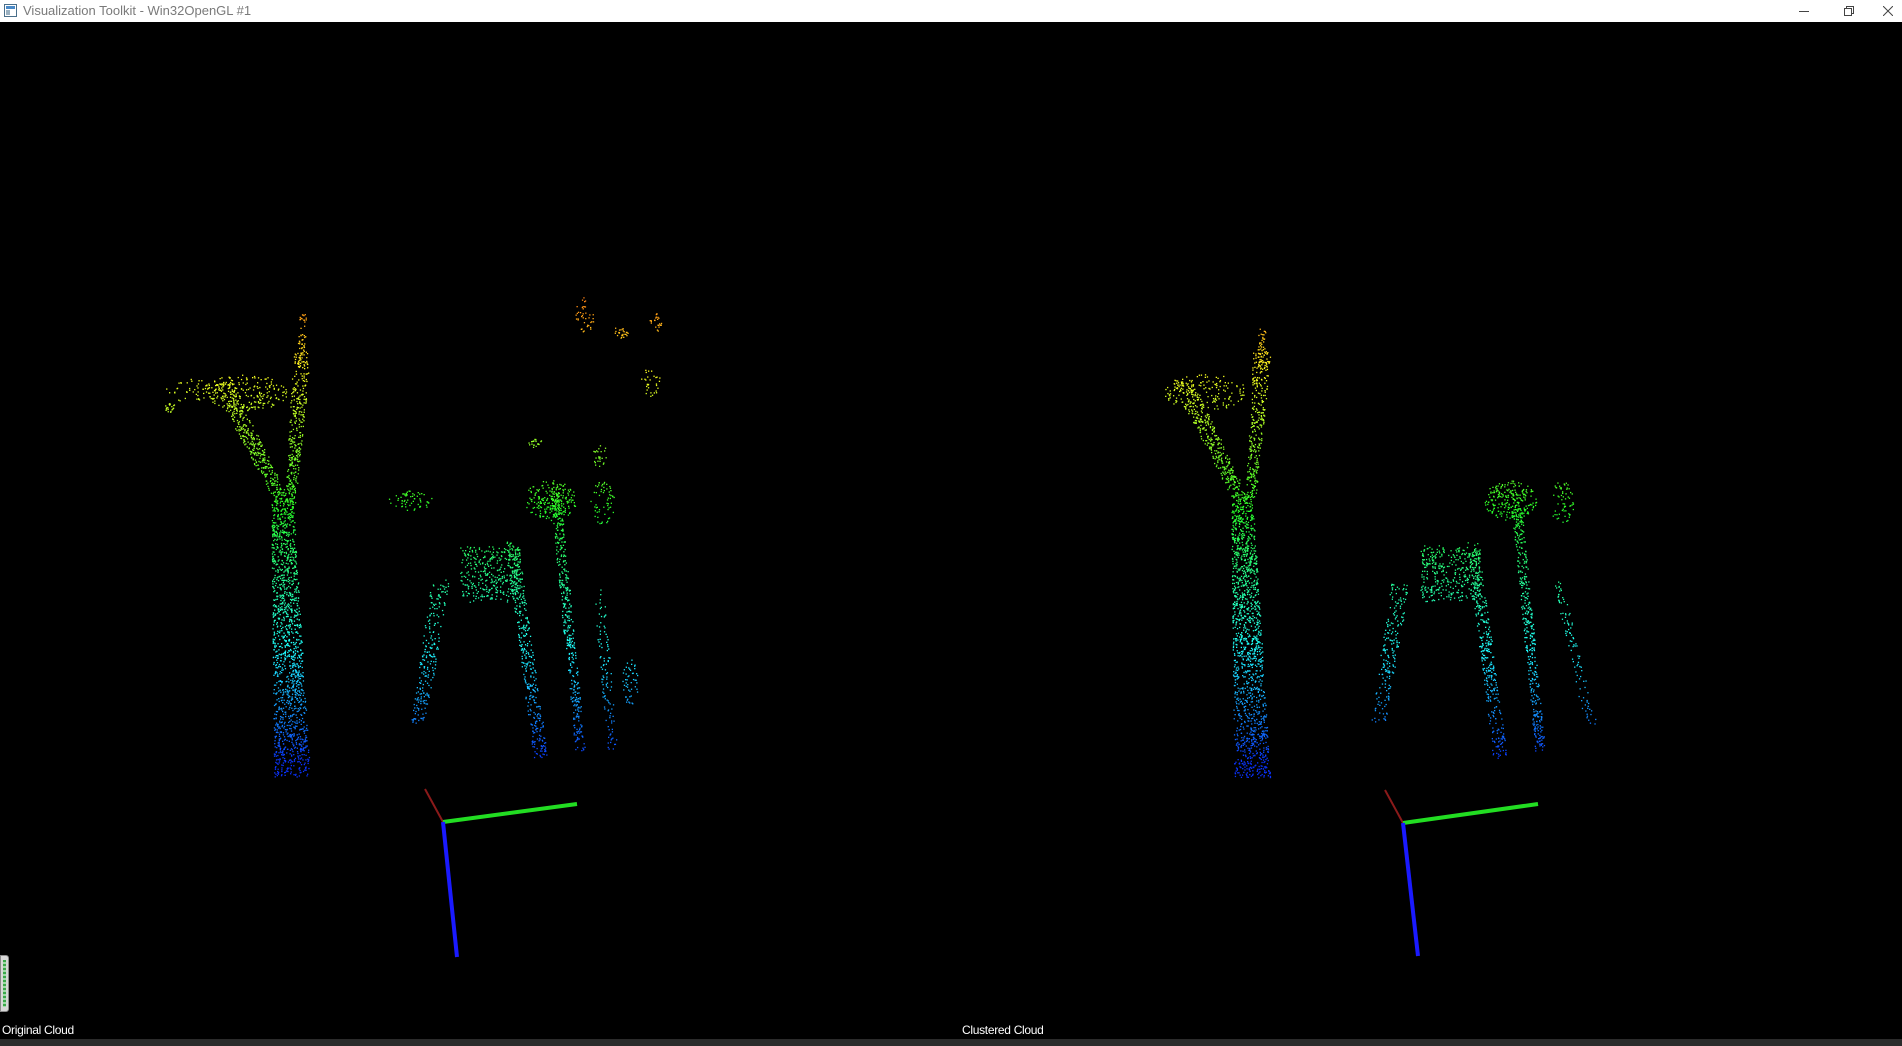 Image resolution: width=1902 pixels, height=1046 pixels. What do you see at coordinates (1804, 11) in the screenshot?
I see `minimize-button` at bounding box center [1804, 11].